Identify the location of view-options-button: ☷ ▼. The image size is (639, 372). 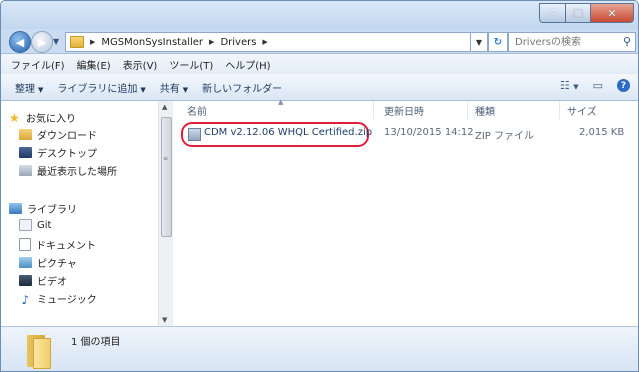
(569, 85).